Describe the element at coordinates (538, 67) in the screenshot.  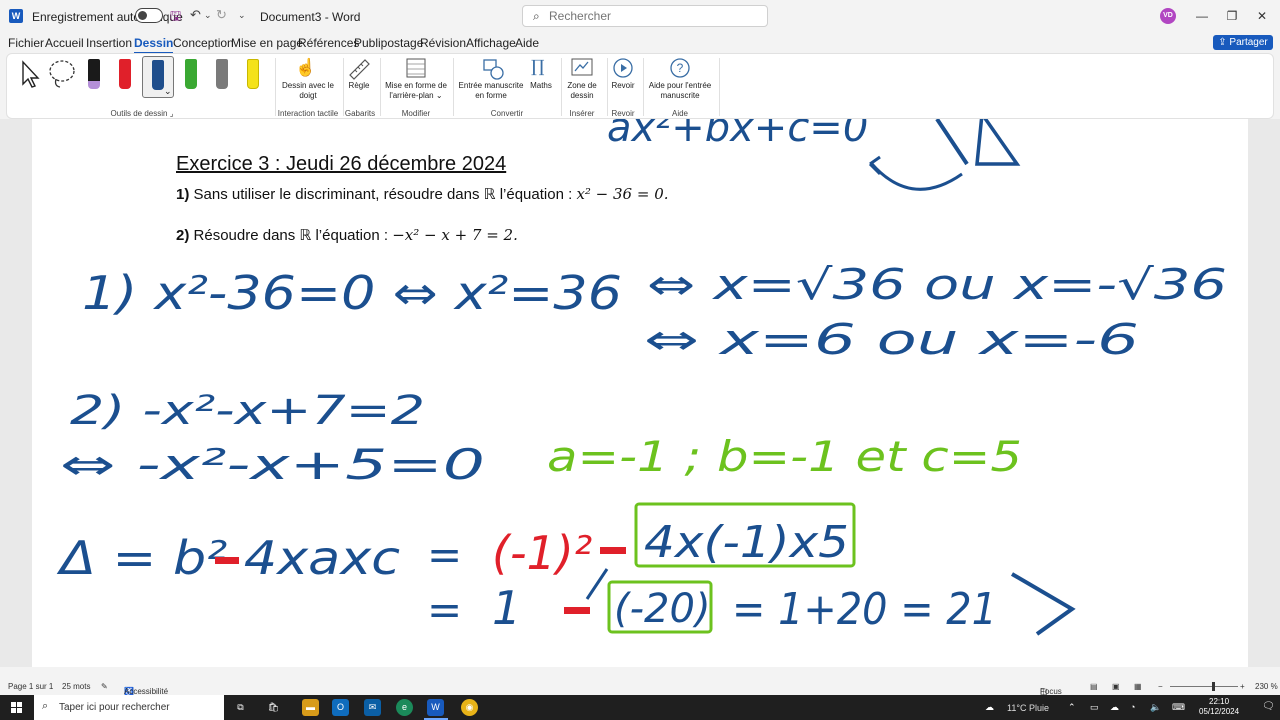
I see `math-pi-icon: ∏` at that location.